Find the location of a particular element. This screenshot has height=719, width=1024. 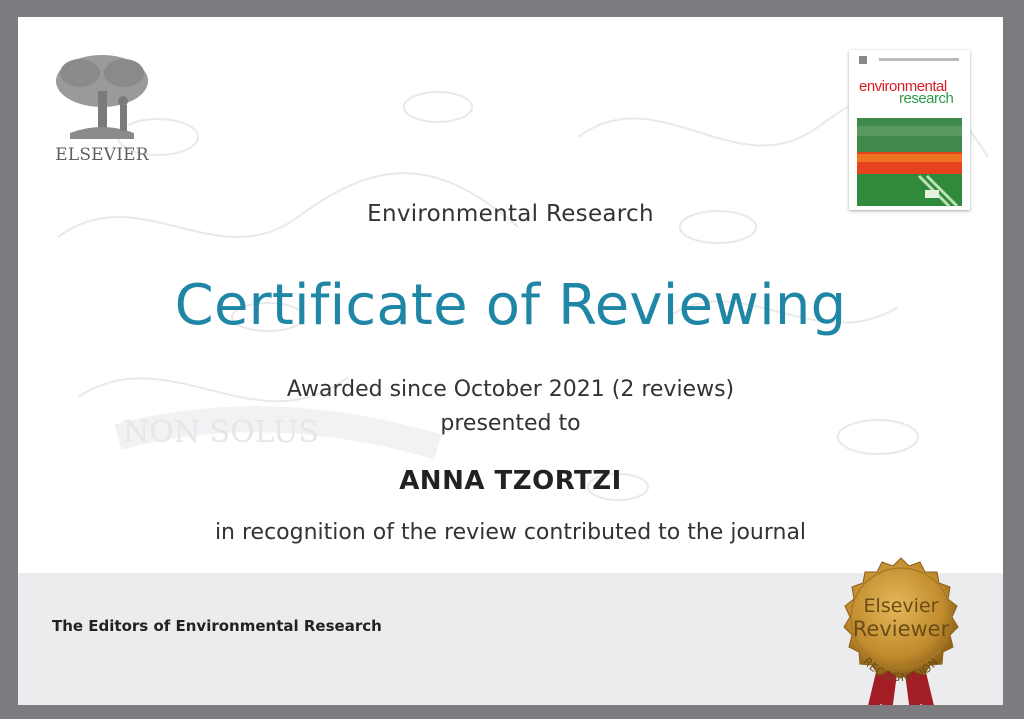

cover-image is located at coordinates (909, 130).